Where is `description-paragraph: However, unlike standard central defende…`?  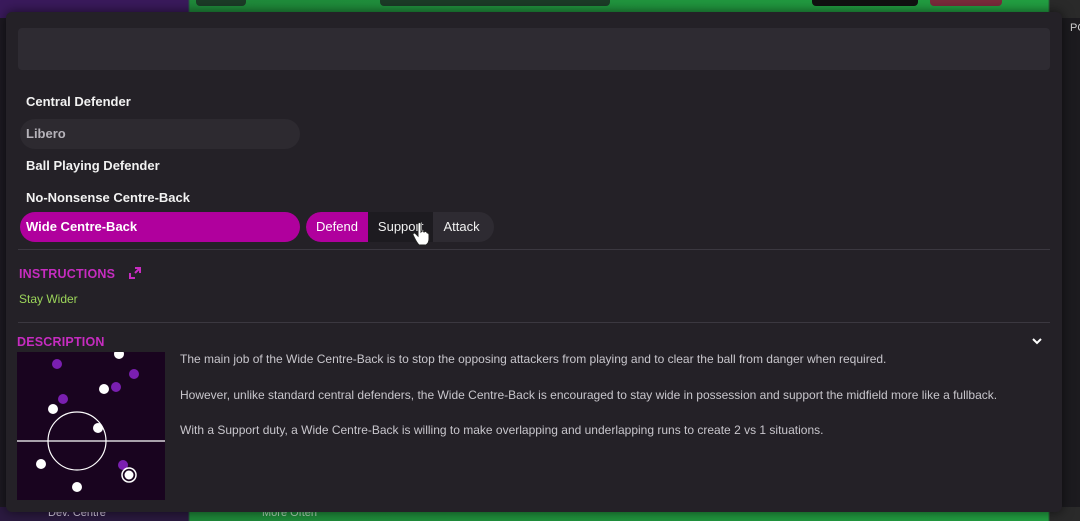
description-paragraph: However, unlike standard central defende… is located at coordinates (589, 394).